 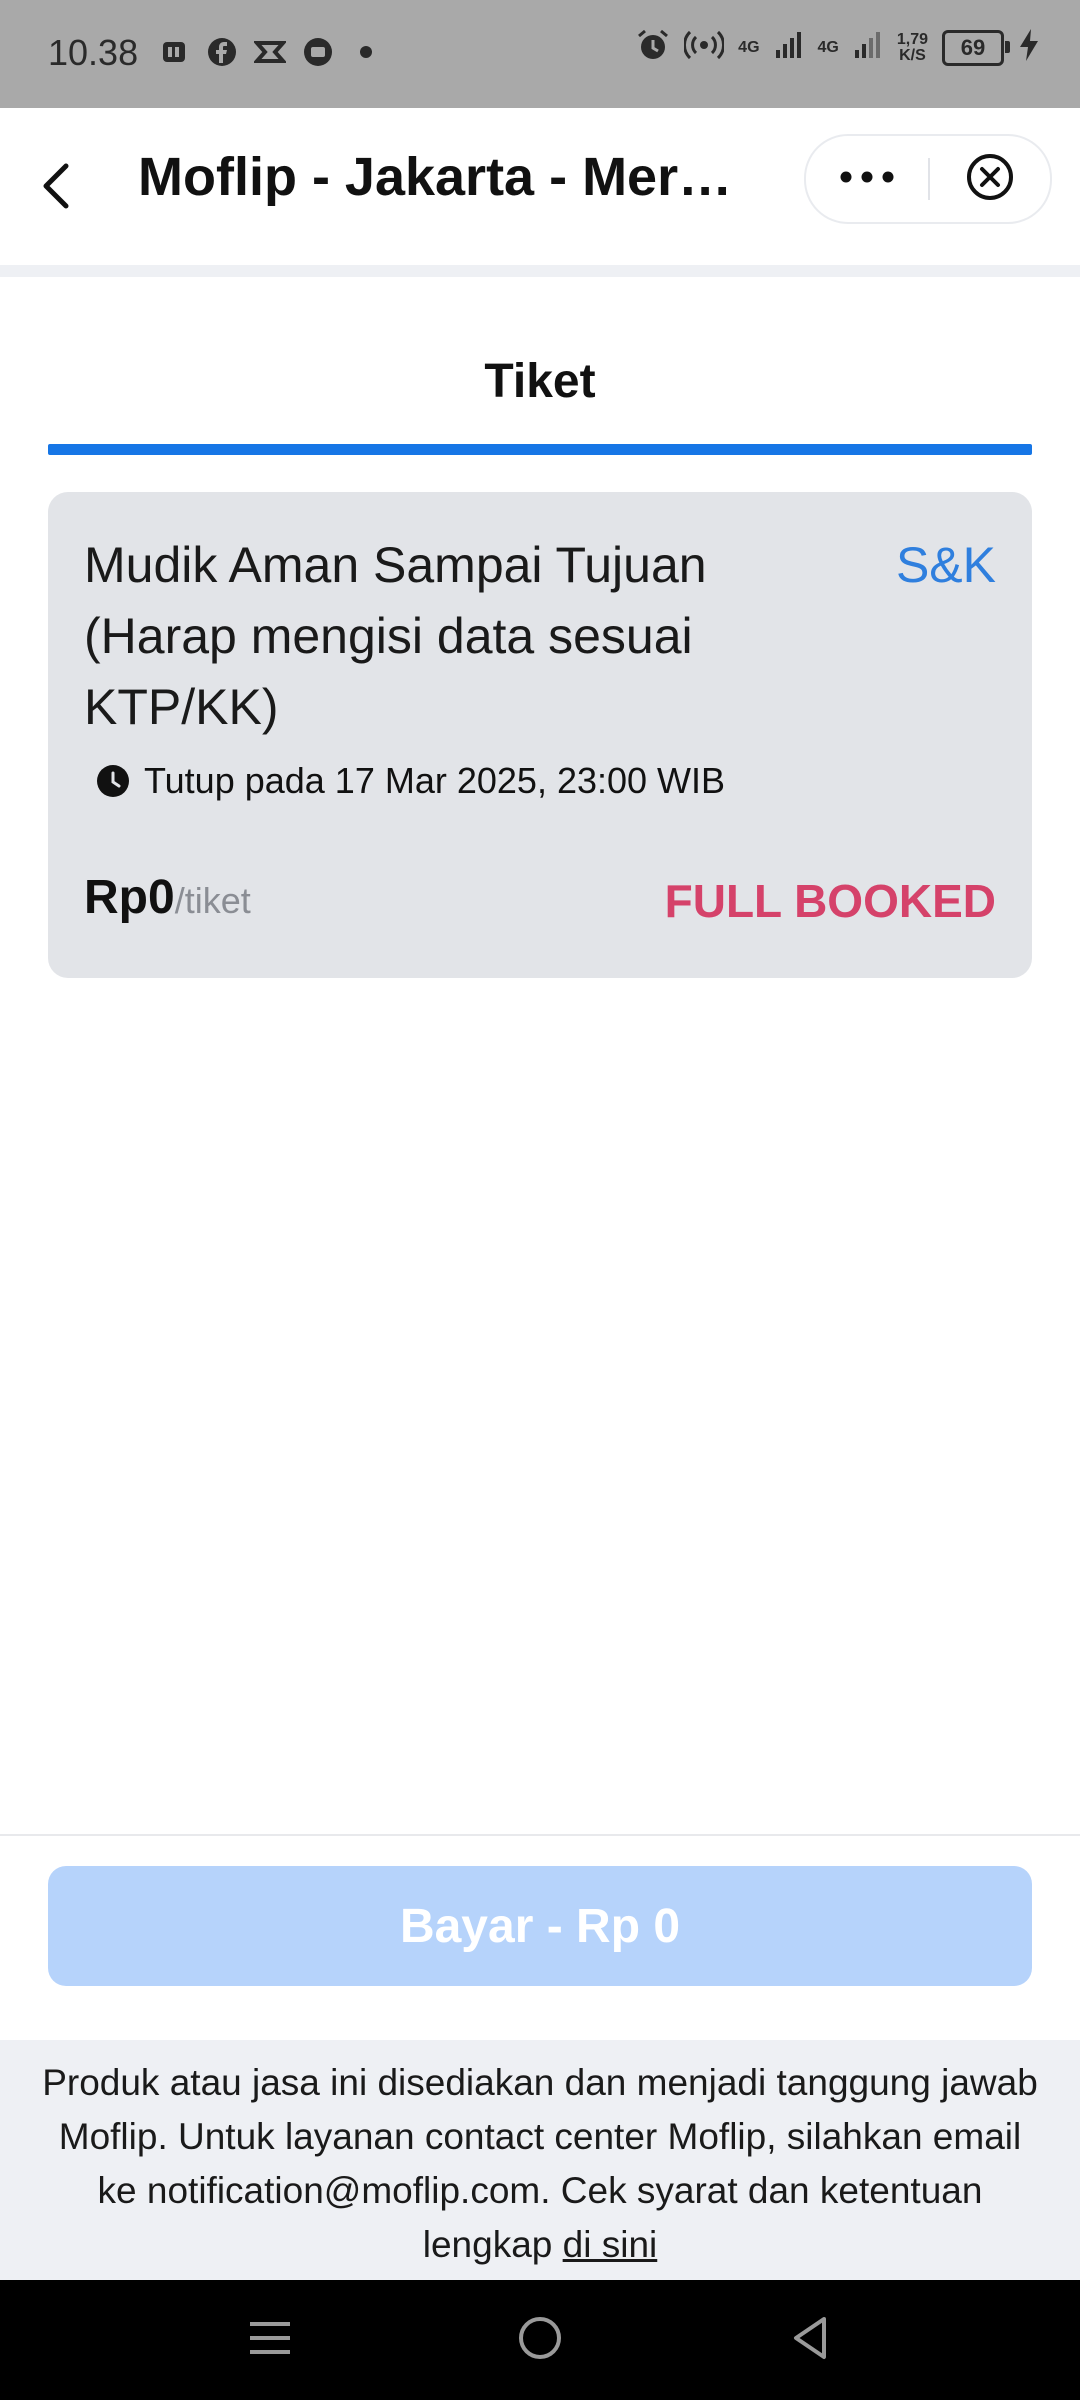 What do you see at coordinates (58, 194) in the screenshot?
I see `chevron-left-icon` at bounding box center [58, 194].